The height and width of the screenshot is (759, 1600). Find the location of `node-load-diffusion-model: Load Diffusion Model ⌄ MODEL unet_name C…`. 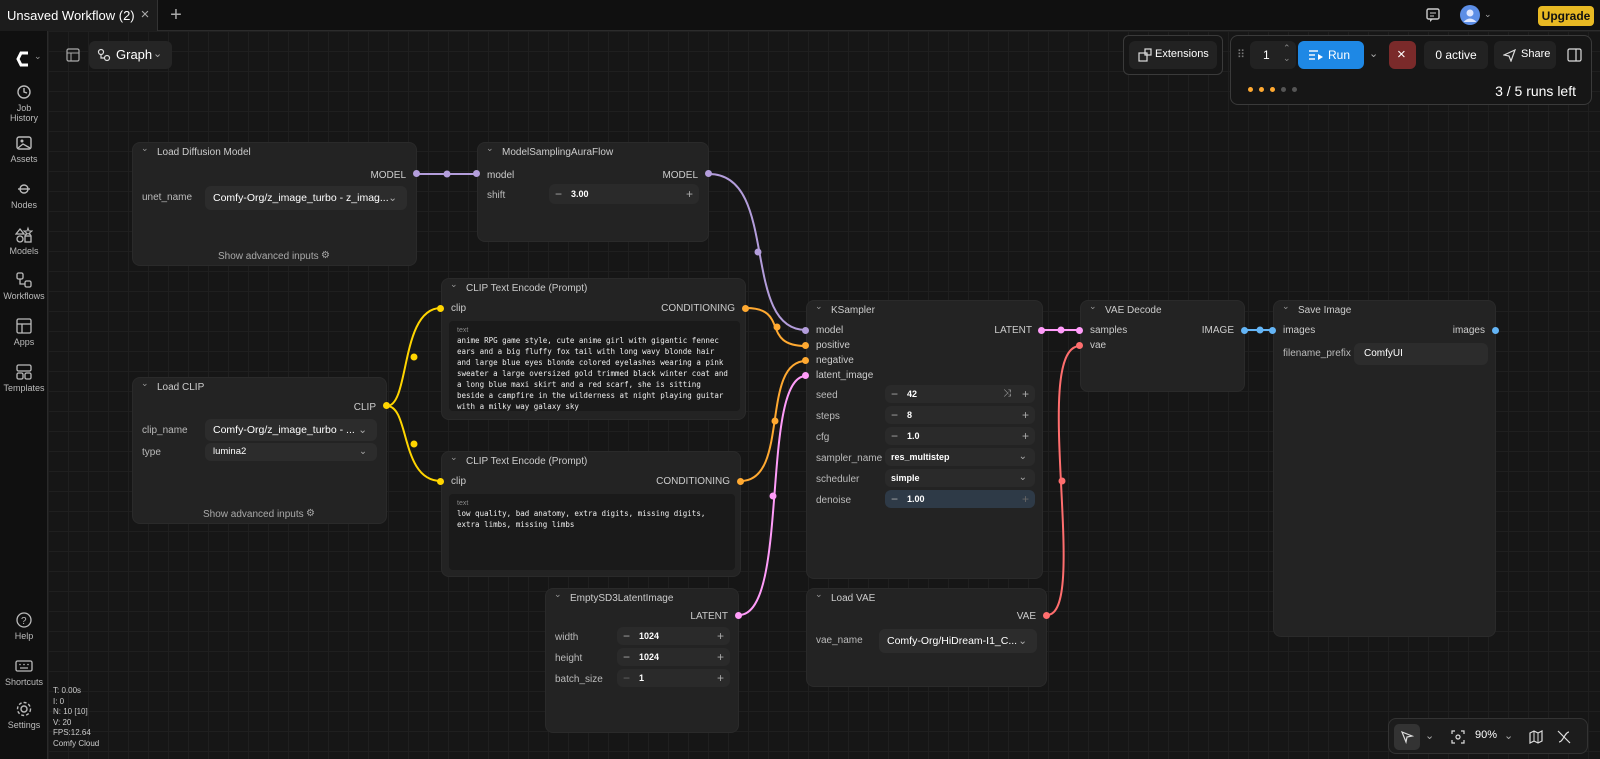

node-load-diffusion-model: Load Diffusion Model ⌄ MODEL unet_name C… is located at coordinates (274, 204).